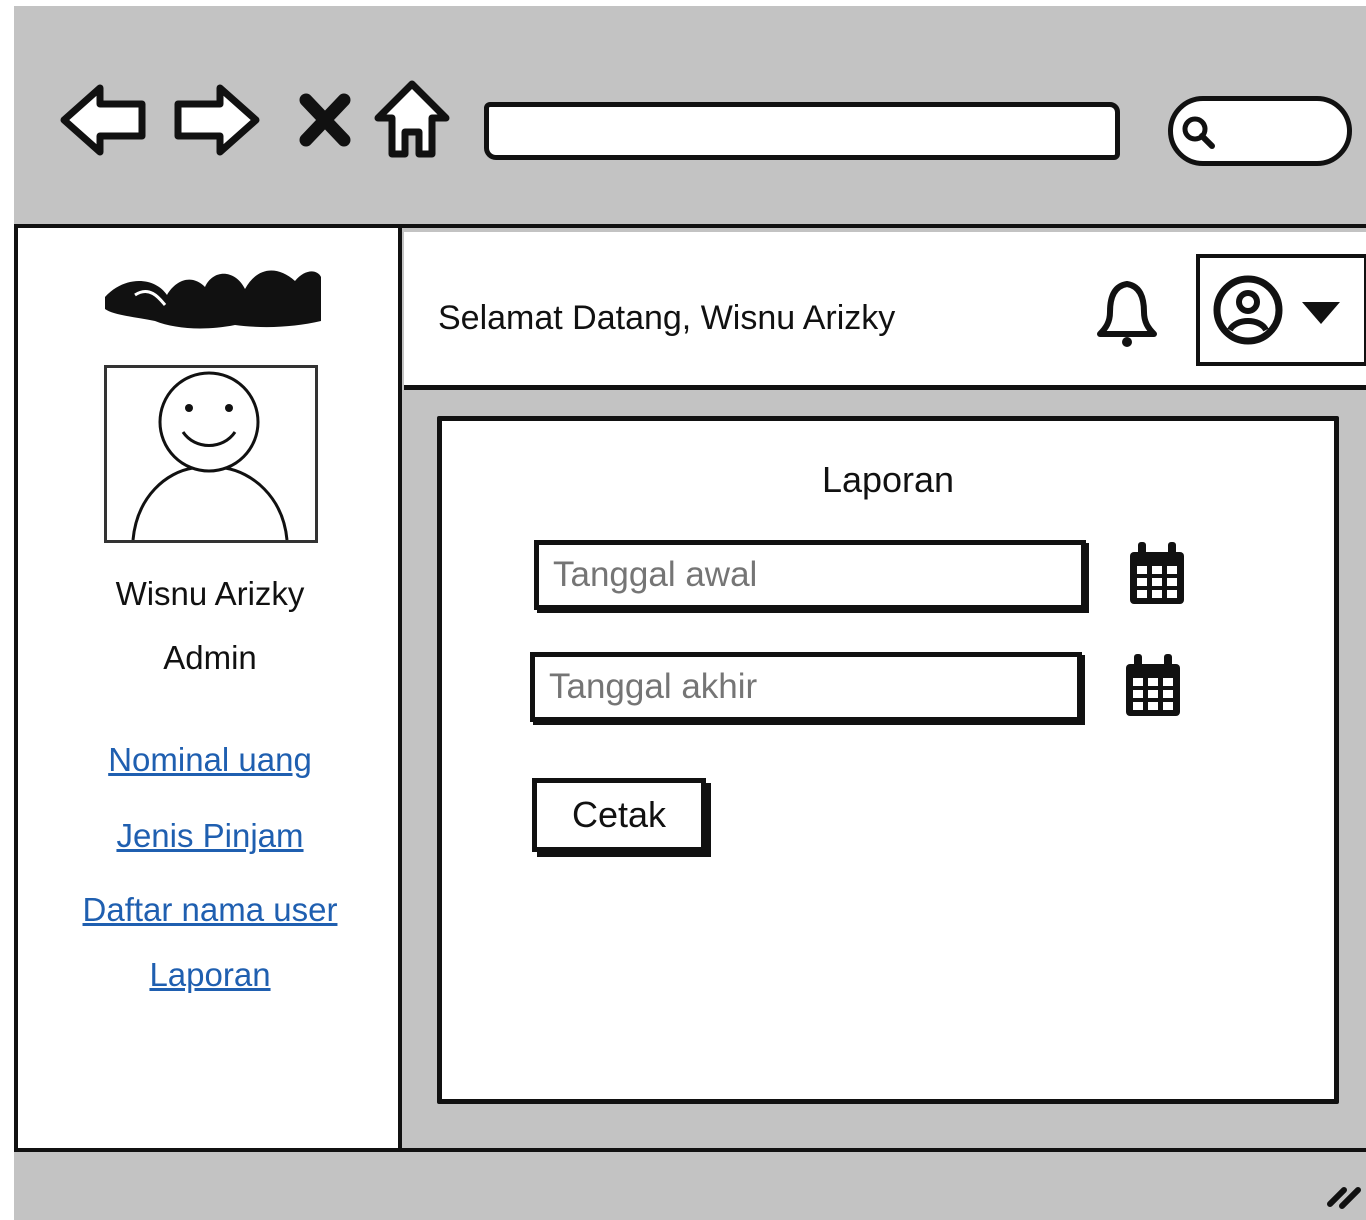 Image resolution: width=1366 pixels, height=1220 pixels. Describe the element at coordinates (888, 479) in the screenshot. I see `panel-title: Laporan` at that location.